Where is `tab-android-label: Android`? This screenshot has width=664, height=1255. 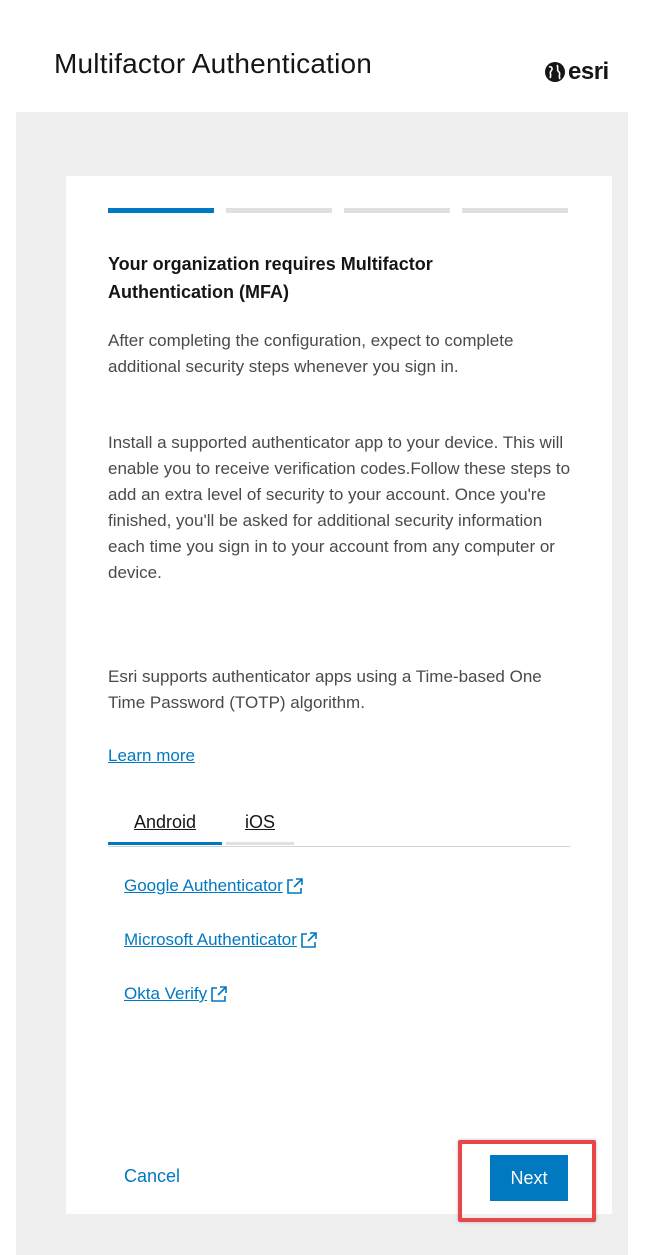
tab-android-label: Android is located at coordinates (165, 821).